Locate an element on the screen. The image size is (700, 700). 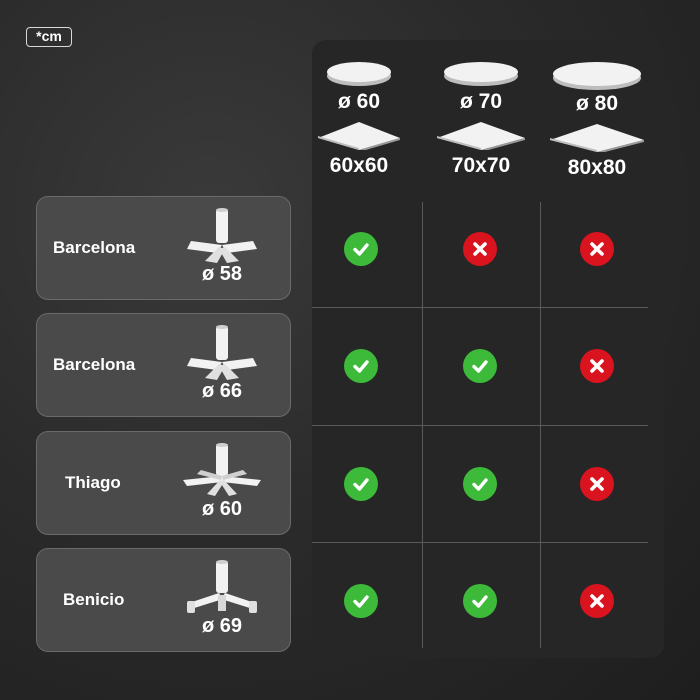
column-header-1: ø 60 60x60 is located at coordinates (359, 119).